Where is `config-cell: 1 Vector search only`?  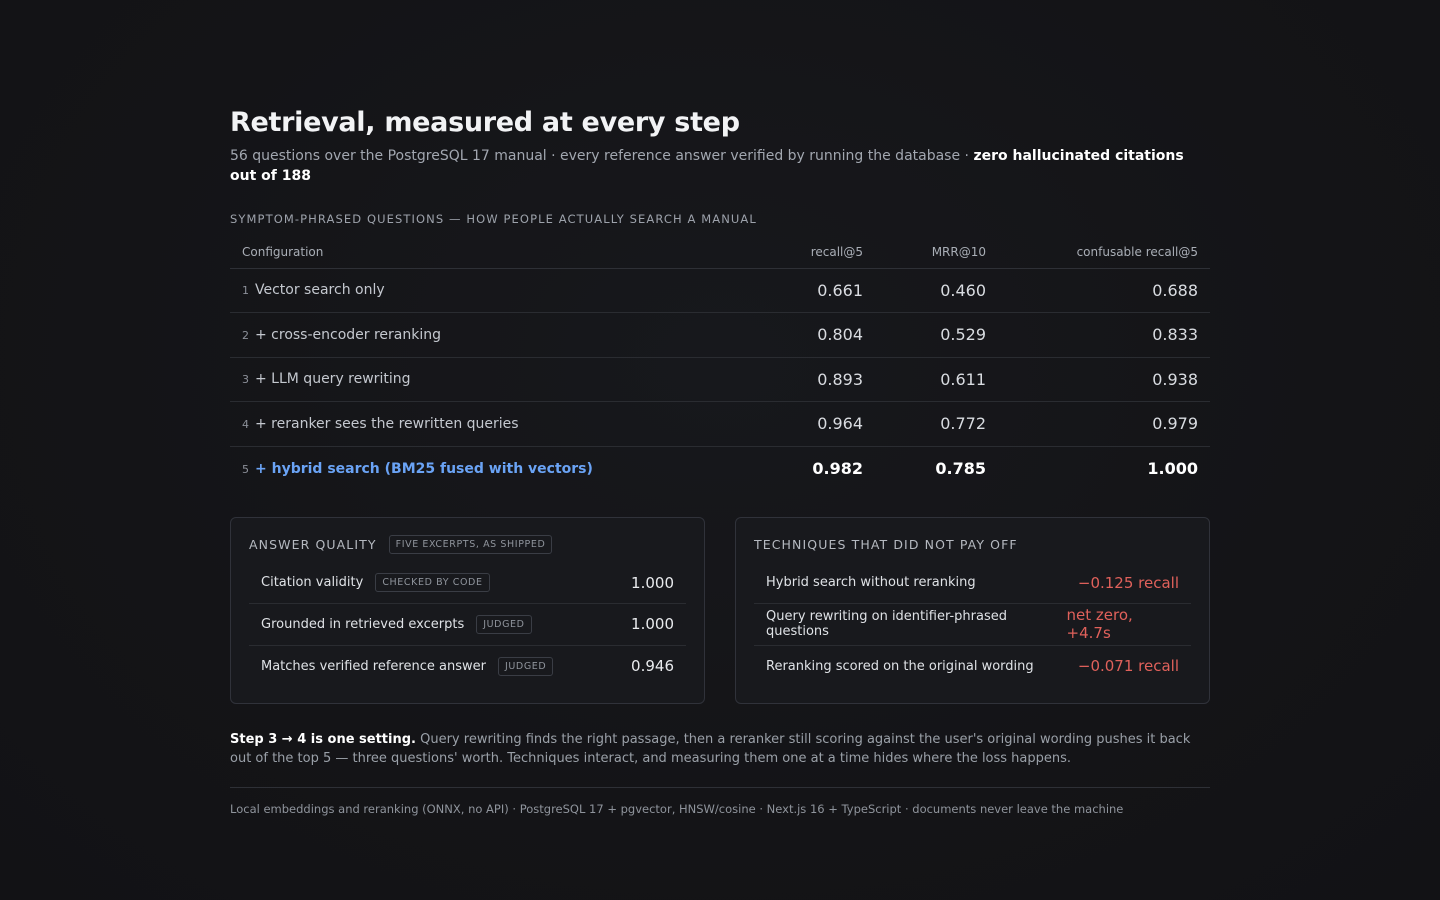 config-cell: 1 Vector search only is located at coordinates (490, 290).